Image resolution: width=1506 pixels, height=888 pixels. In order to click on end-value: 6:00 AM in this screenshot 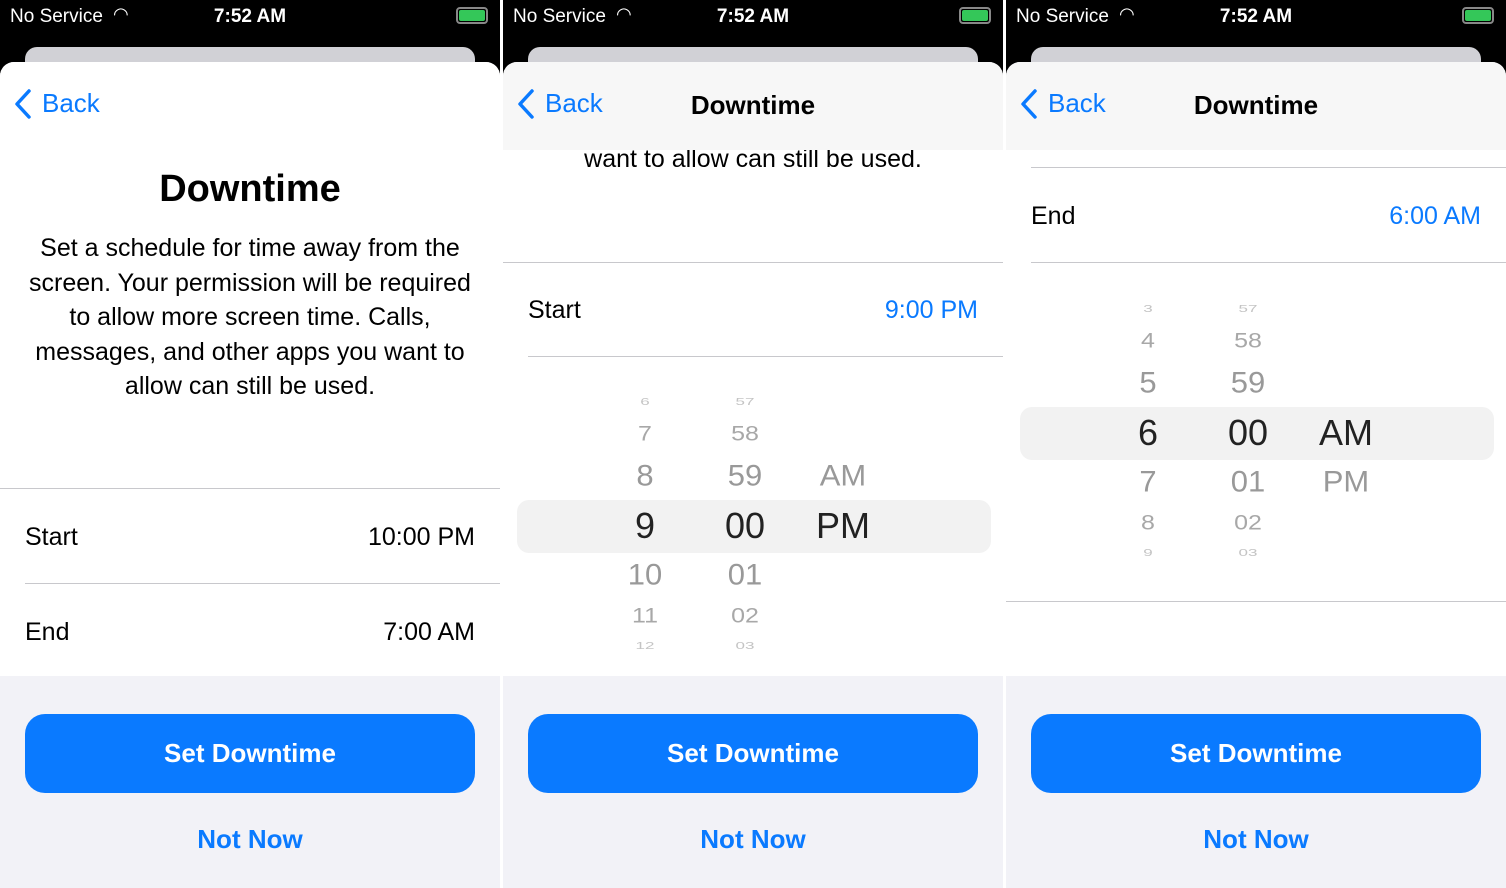, I will do `click(1435, 215)`.